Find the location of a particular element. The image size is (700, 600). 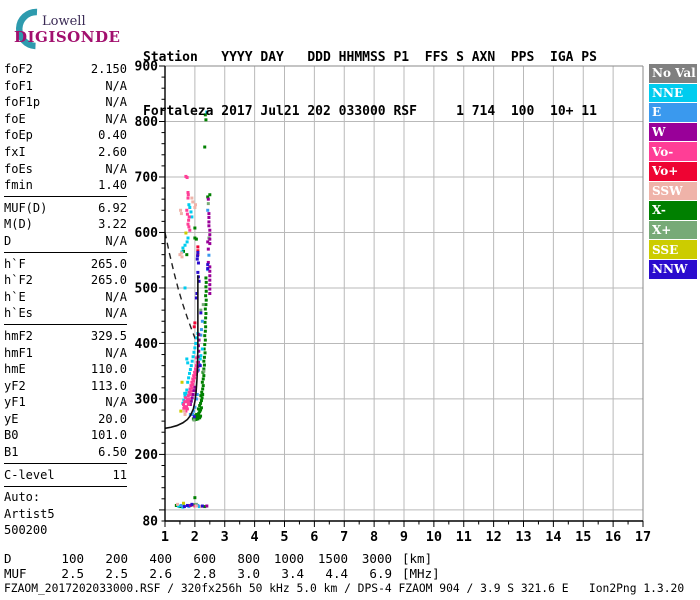

echo-point-vo+ is located at coordinates (195, 323).